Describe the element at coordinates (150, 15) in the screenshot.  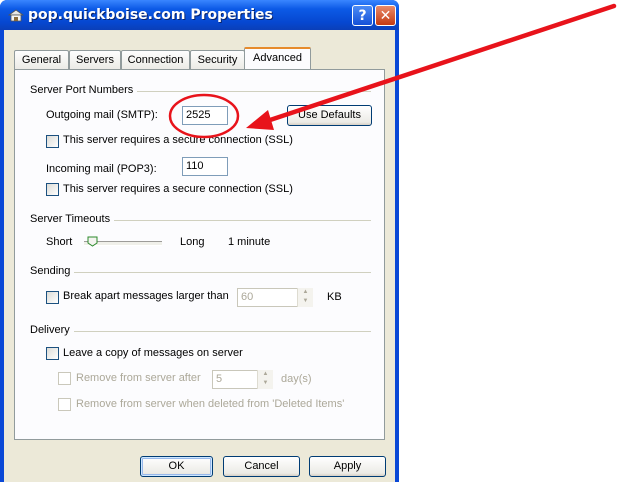
I see `window-title: pop.quickboise.com Properties` at that location.